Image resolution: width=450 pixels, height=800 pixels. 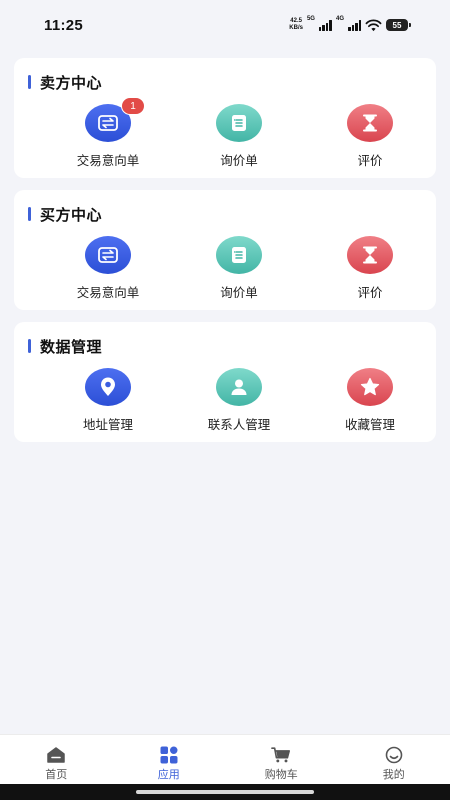 I want to click on status-bar: 11:25 42.5 KB/s 5G 4G 55, so click(x=225, y=25).